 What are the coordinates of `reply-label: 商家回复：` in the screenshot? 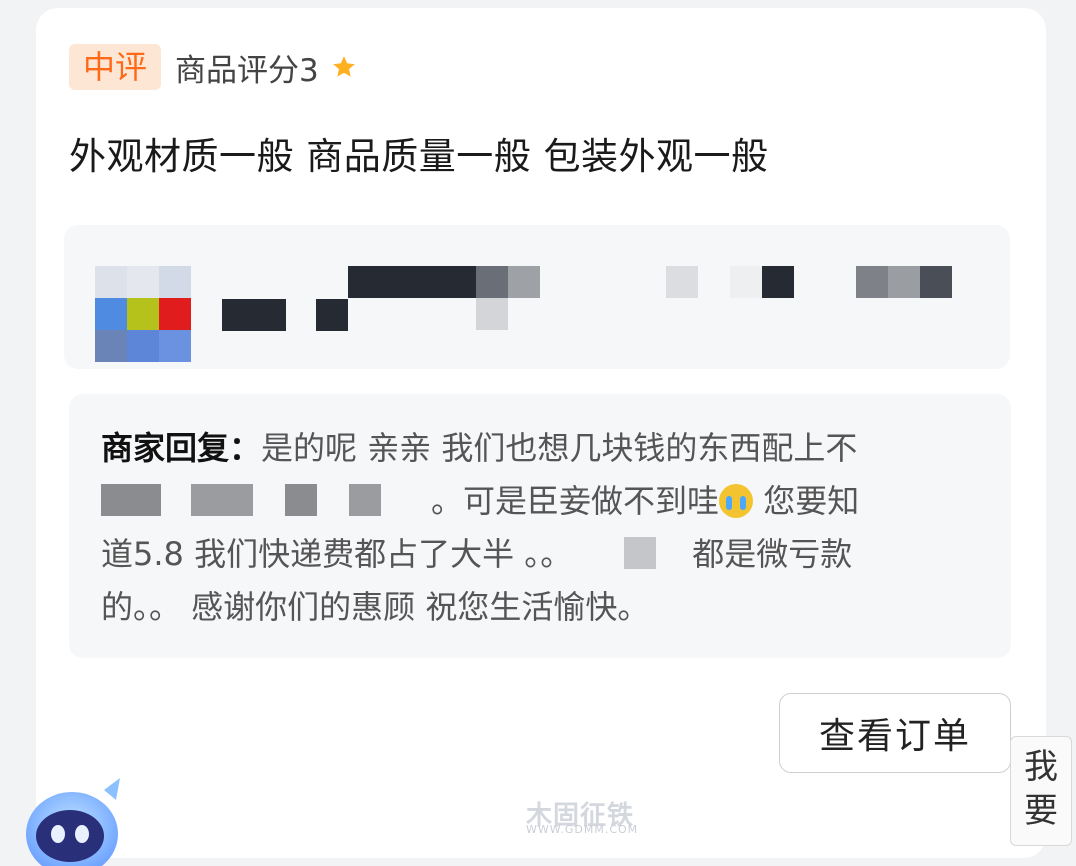 It's located at (181, 448).